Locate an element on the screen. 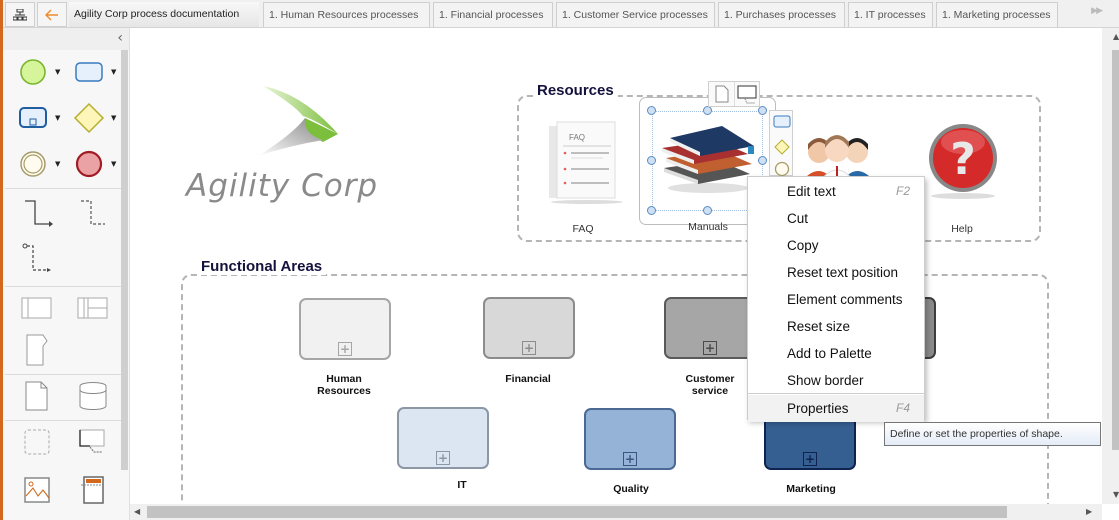 This screenshot has width=1119, height=520. palette-off-page-connector is located at coordinates (37, 350).